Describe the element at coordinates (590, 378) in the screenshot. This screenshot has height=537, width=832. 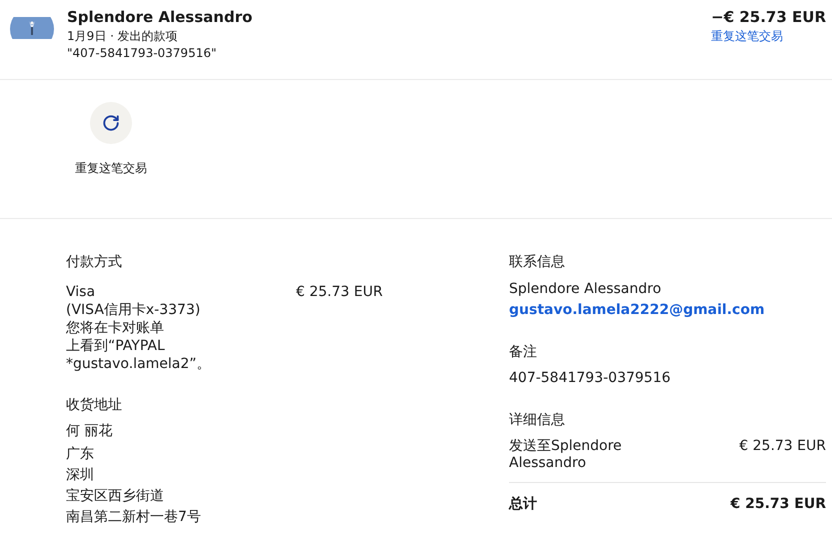
I see `note-text: 407-5841793-0379516` at that location.